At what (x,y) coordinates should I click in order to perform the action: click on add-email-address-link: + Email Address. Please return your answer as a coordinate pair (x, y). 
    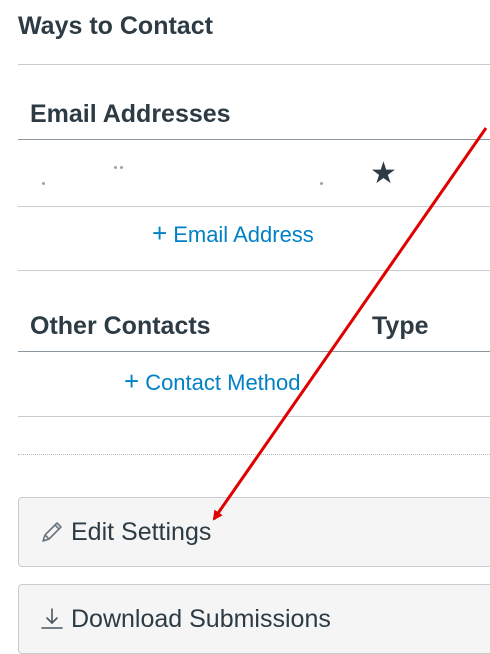
    Looking at the image, I should click on (233, 233).